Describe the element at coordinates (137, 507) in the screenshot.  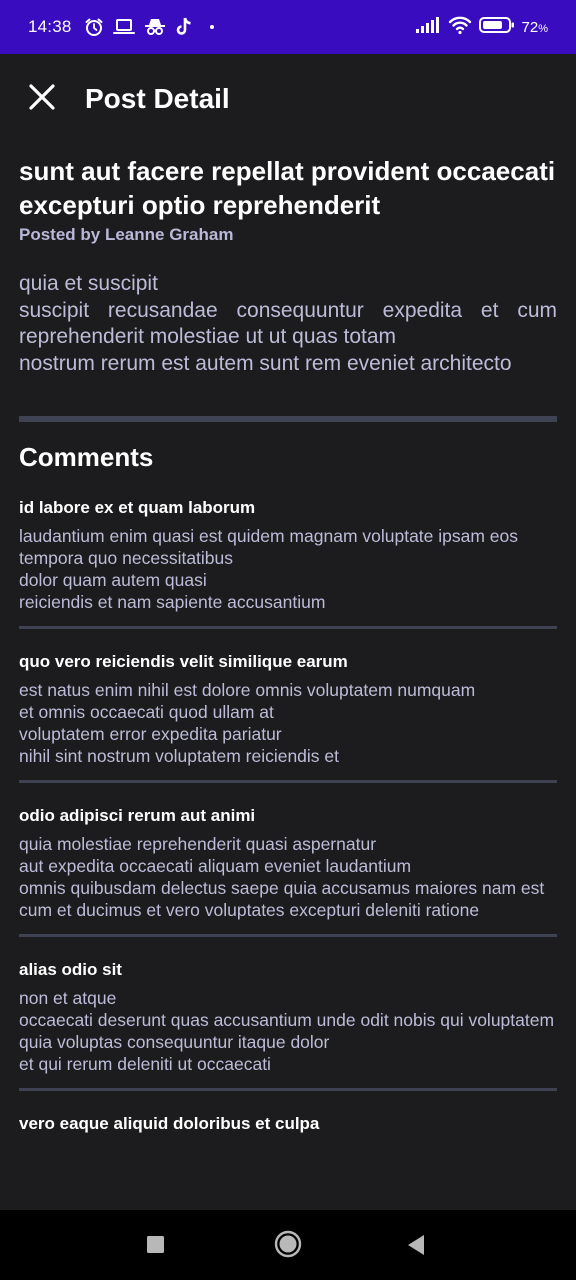
I see `comment-title: id labore ex et quam laborum` at that location.